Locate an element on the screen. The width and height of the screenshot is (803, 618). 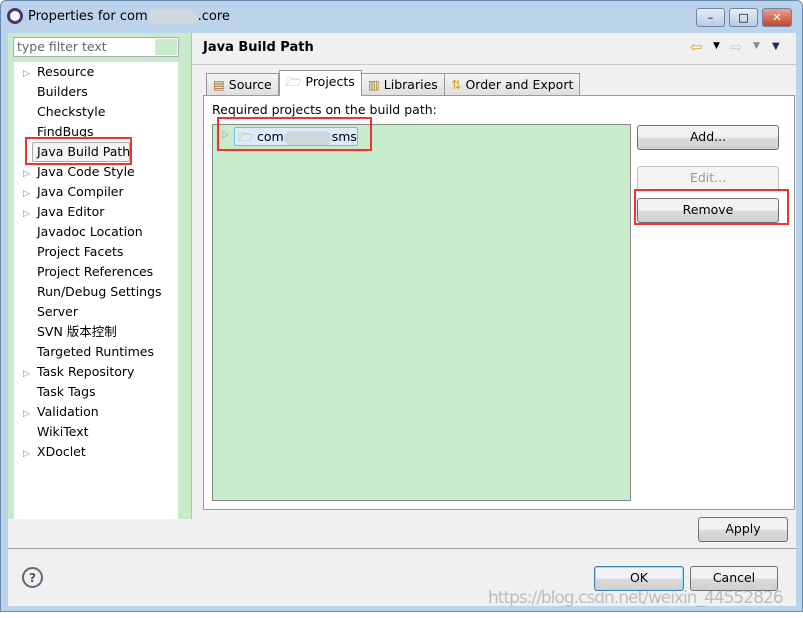
sidebar-item-label: Task Tags is located at coordinates (66, 391).